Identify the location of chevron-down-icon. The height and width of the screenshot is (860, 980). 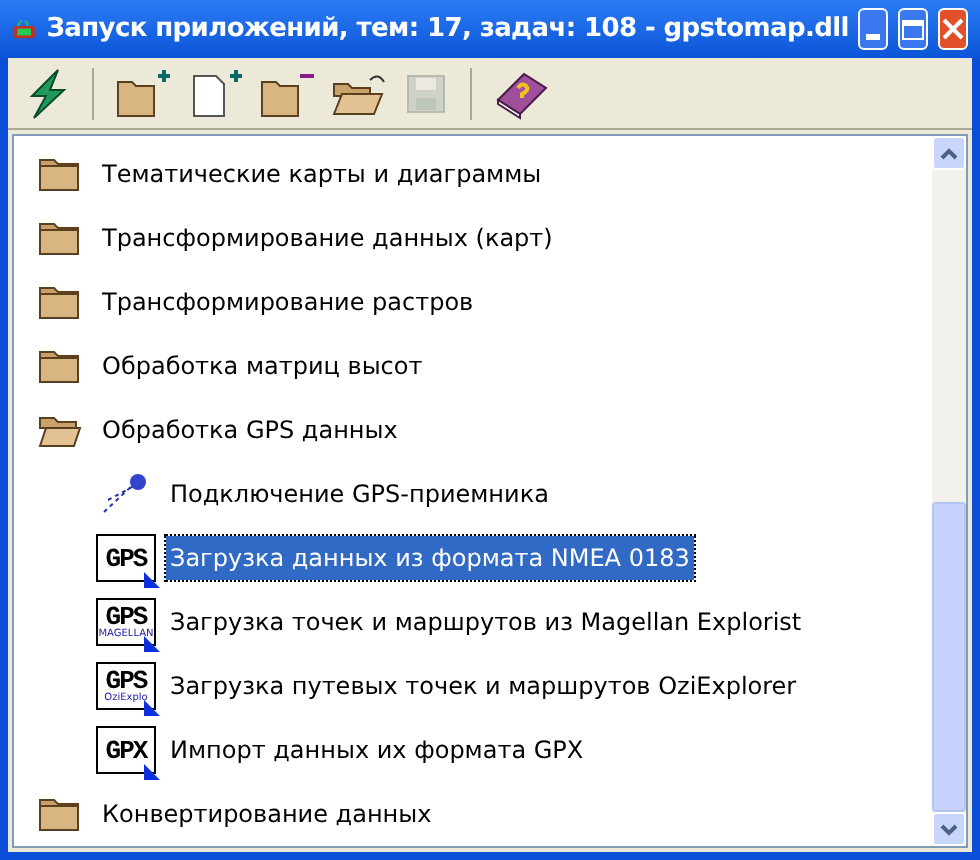
(949, 829).